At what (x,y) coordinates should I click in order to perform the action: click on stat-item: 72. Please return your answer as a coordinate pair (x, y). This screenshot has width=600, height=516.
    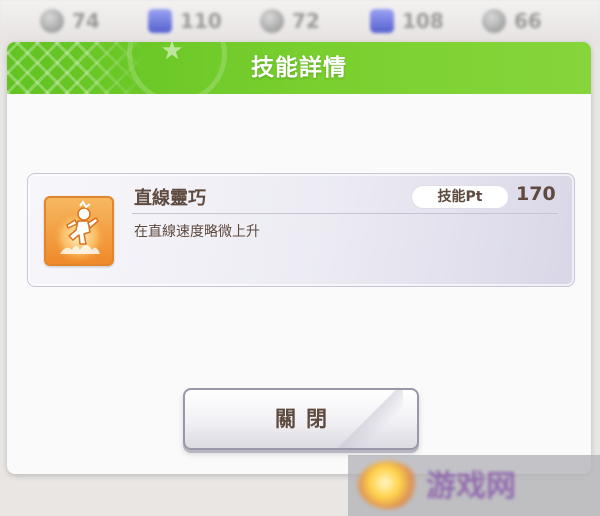
    Looking at the image, I should click on (290, 21).